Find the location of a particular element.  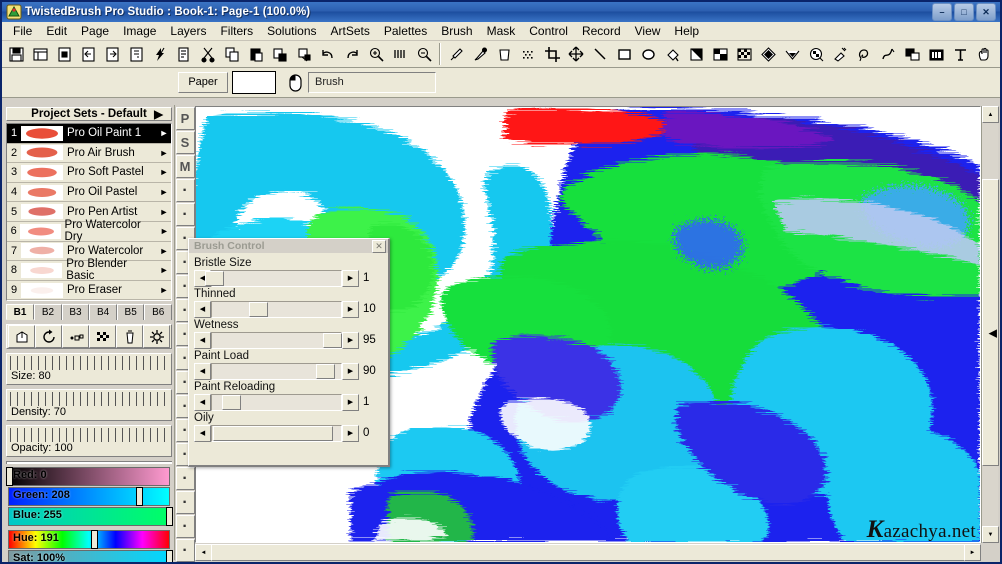

rotate-brush-icon is located at coordinates (48, 337).